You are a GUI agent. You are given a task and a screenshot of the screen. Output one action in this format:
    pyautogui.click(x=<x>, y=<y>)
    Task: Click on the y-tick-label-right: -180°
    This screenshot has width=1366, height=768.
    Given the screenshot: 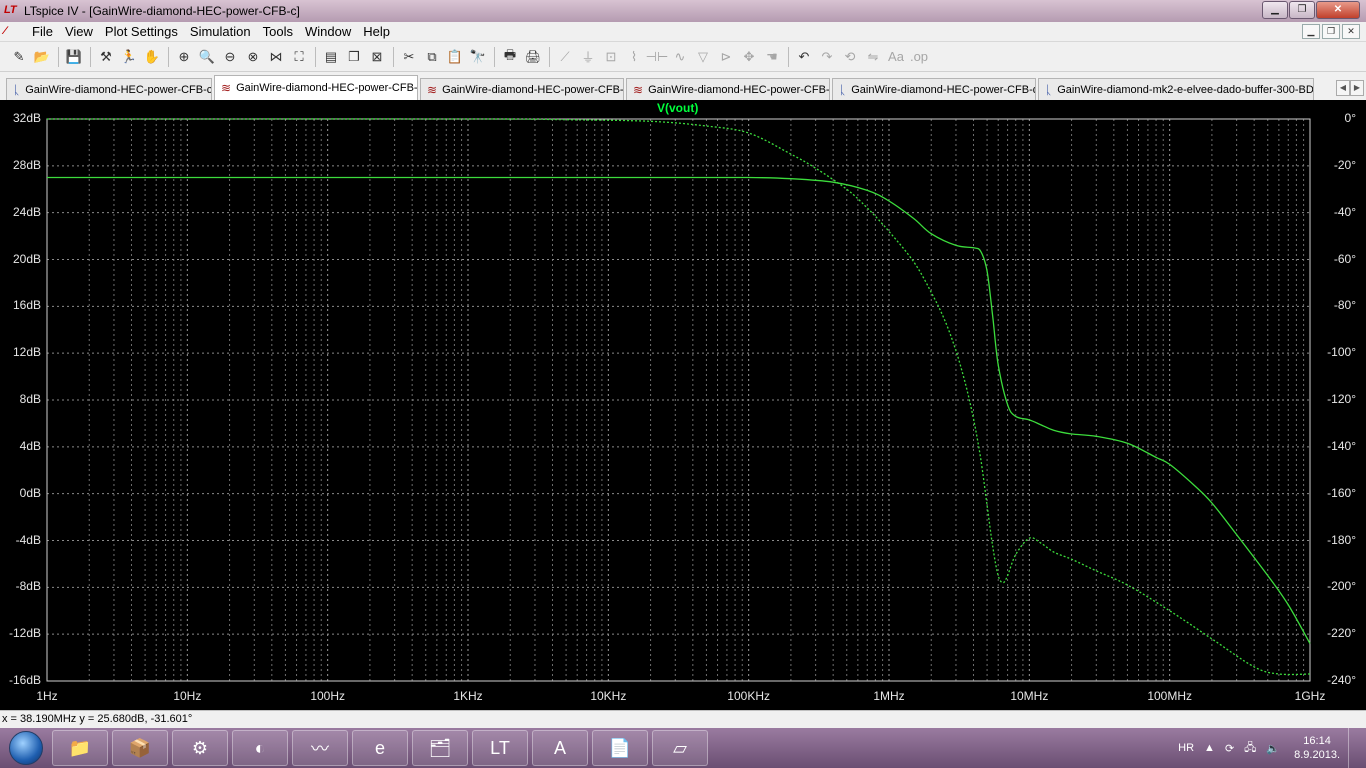 What is the action you would take?
    pyautogui.click(x=1341, y=539)
    